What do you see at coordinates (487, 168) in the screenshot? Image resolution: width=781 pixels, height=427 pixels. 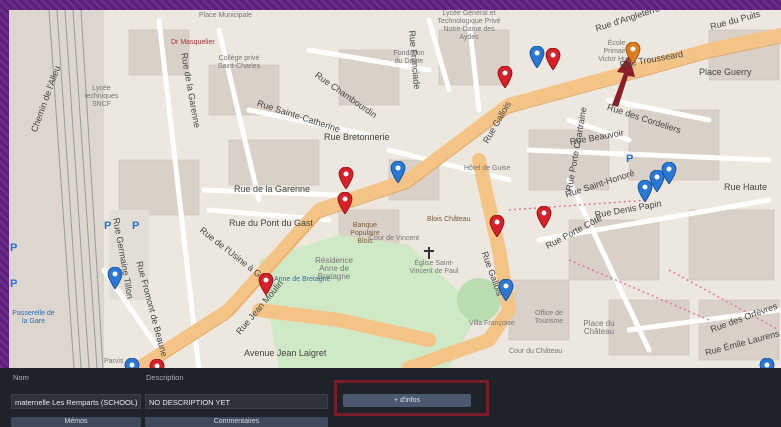 I see `poi-label: Hôtel de Guise` at bounding box center [487, 168].